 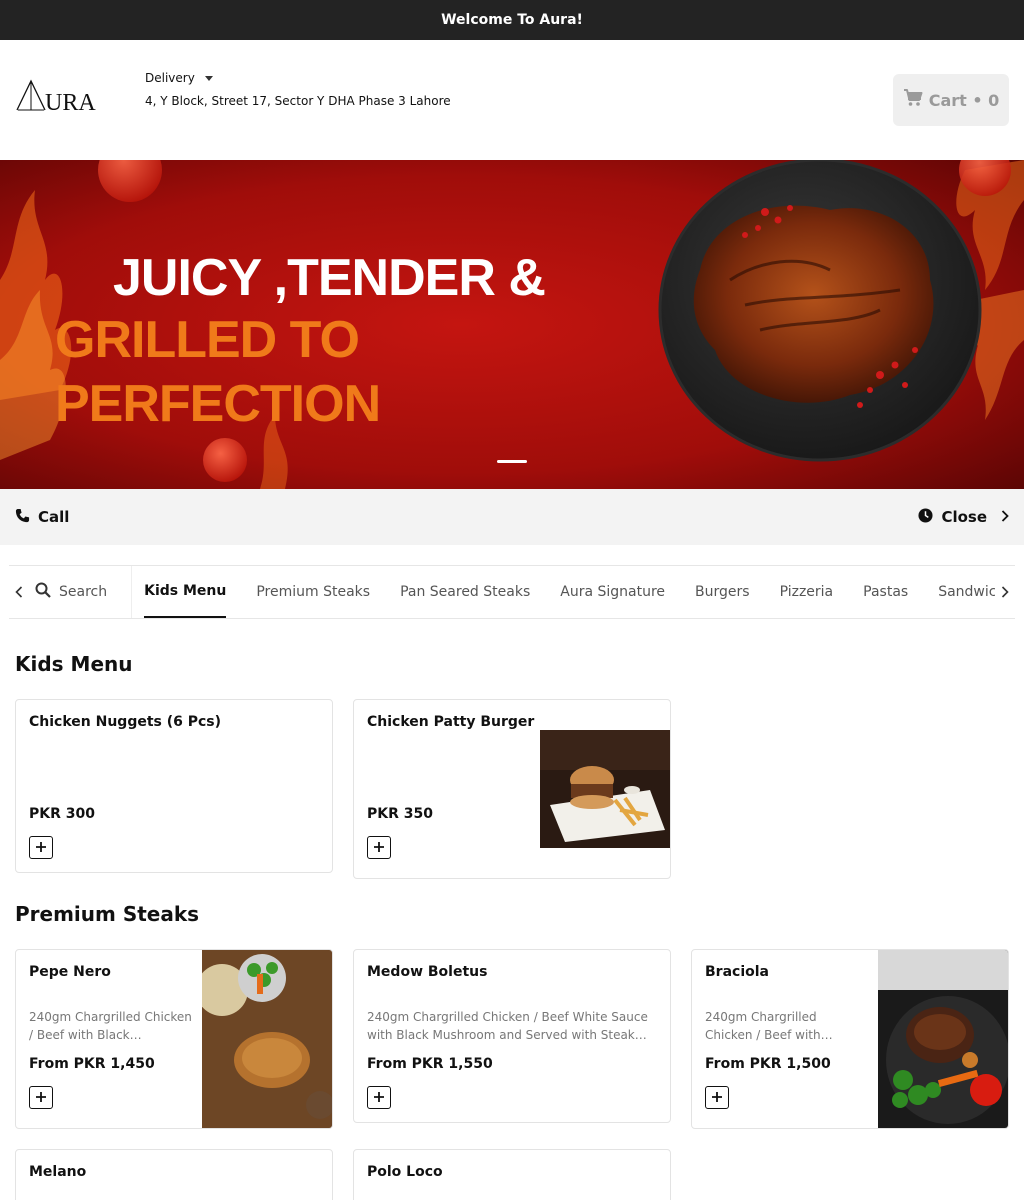 What do you see at coordinates (427, 972) in the screenshot?
I see `item-name: Medow Boletus` at bounding box center [427, 972].